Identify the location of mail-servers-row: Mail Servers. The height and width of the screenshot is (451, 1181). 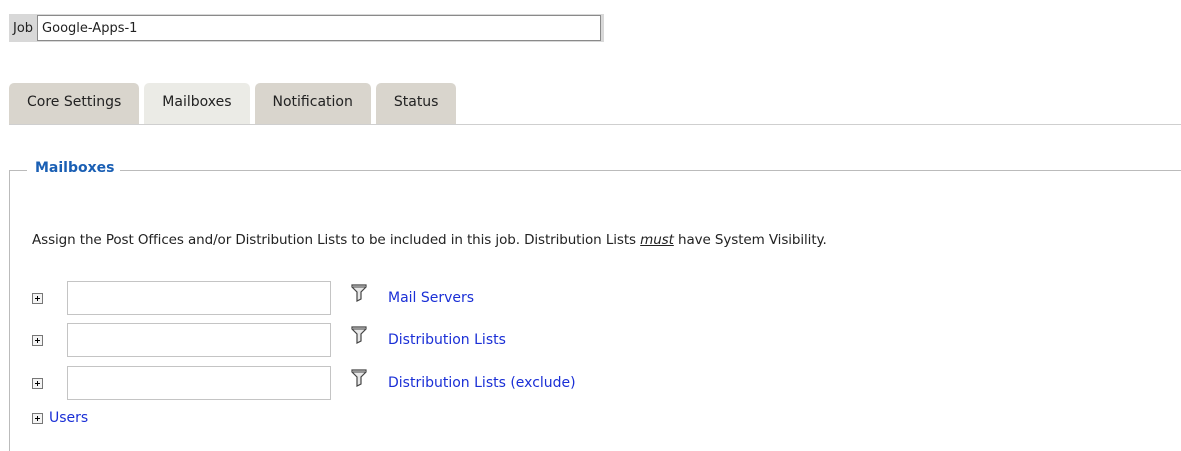
(253, 298).